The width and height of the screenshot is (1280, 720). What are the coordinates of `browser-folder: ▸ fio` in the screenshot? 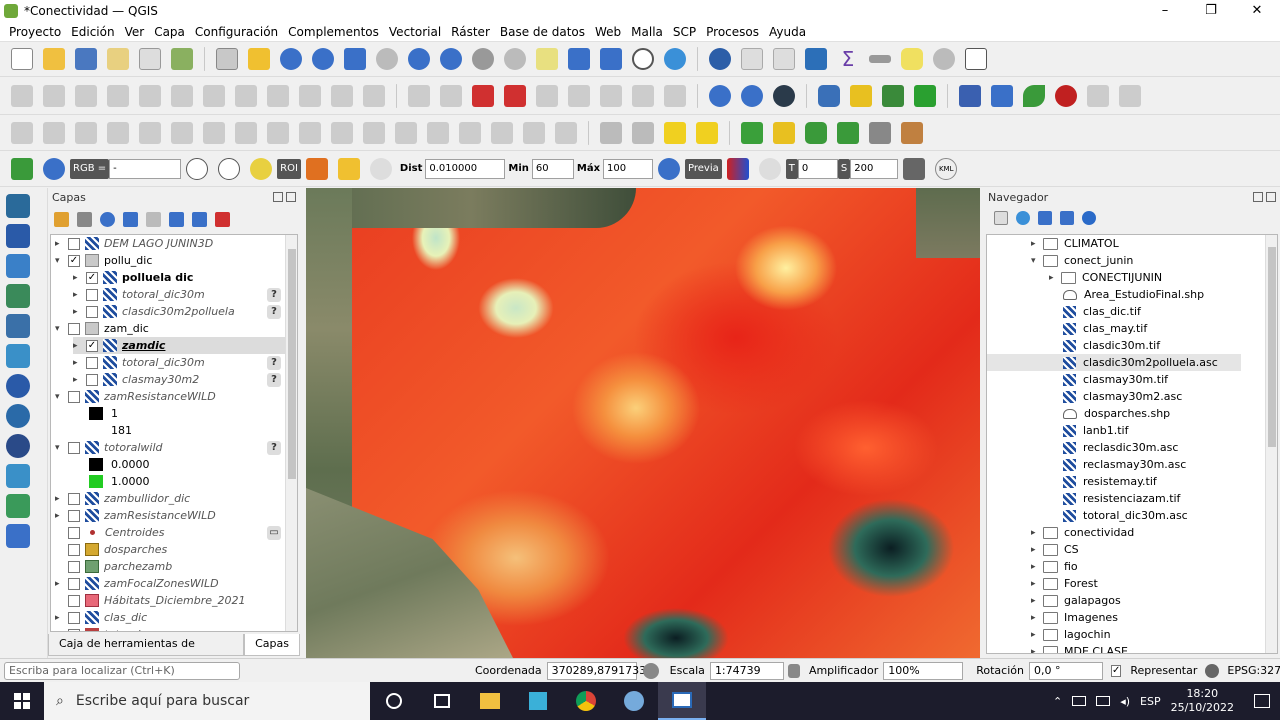 It's located at (1054, 566).